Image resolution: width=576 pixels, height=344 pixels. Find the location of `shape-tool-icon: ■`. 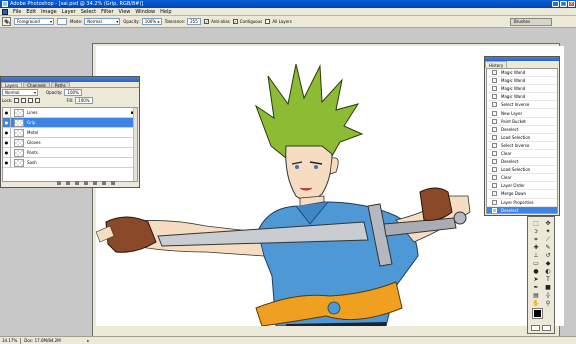

shape-tool-icon: ■ is located at coordinates (548, 288).